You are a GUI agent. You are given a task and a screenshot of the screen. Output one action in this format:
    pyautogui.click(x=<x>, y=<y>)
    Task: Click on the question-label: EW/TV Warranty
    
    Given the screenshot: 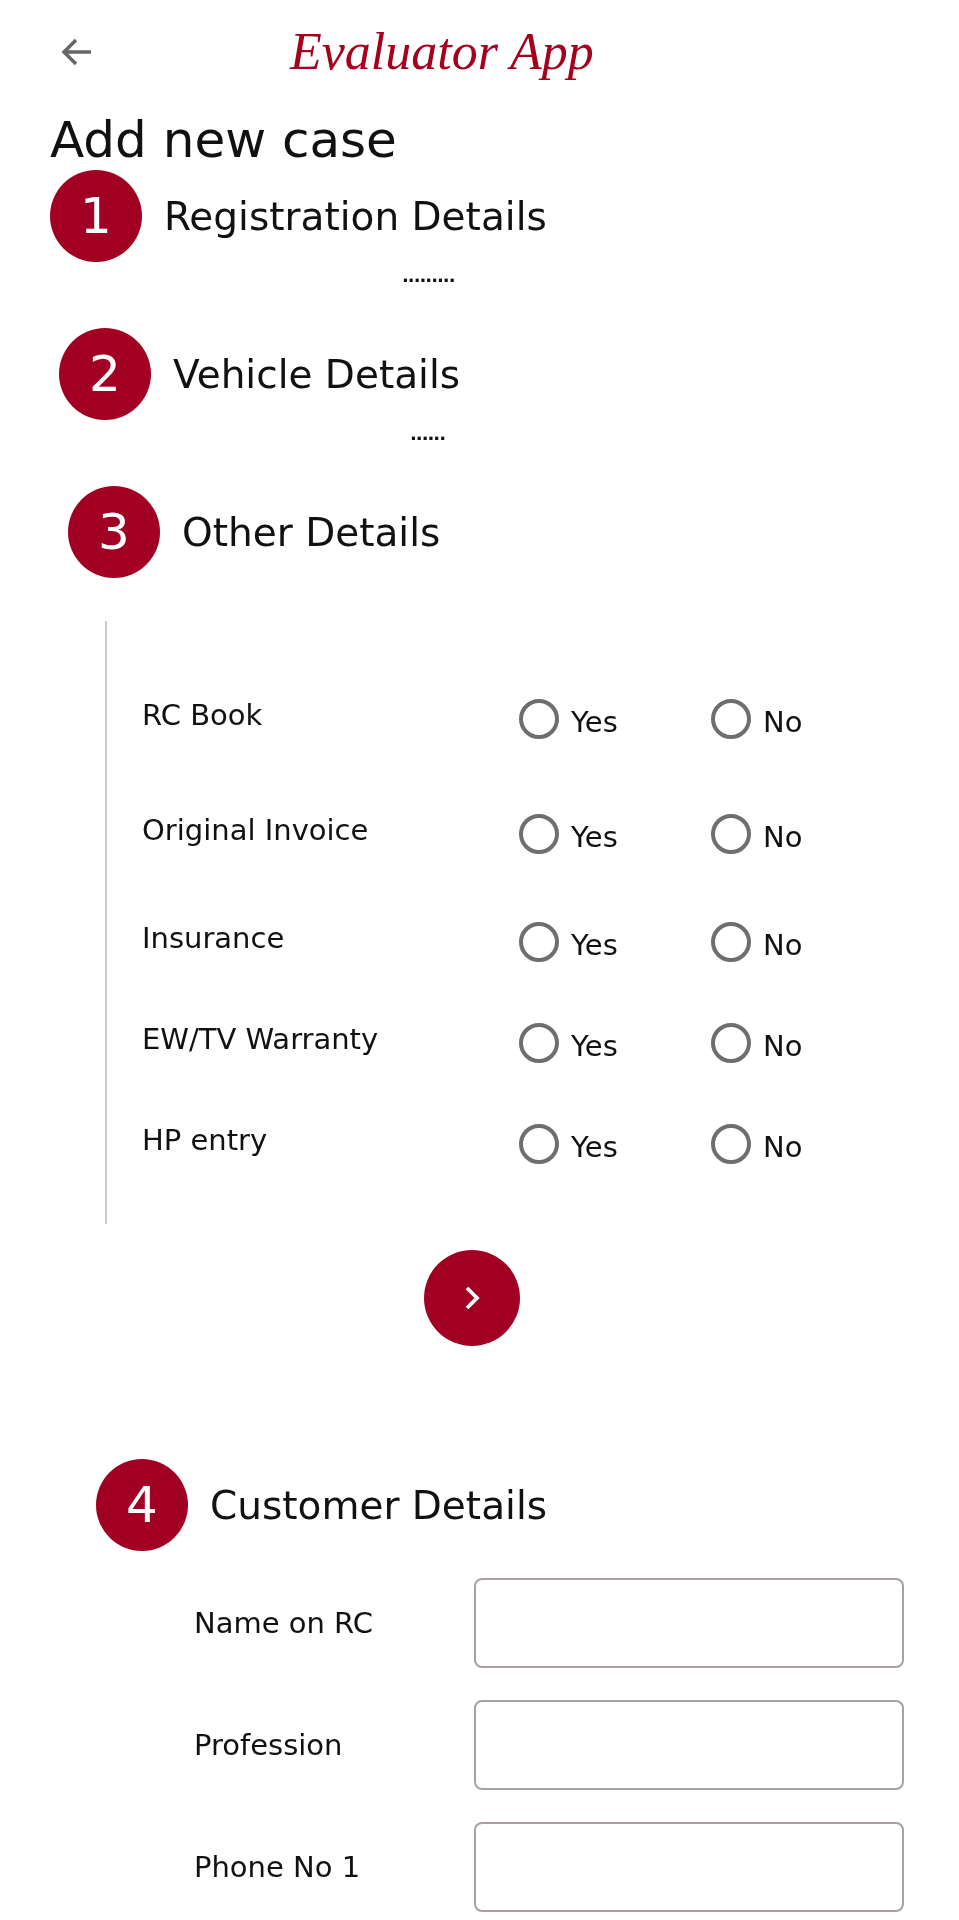 What is the action you would take?
    pyautogui.click(x=260, y=1038)
    